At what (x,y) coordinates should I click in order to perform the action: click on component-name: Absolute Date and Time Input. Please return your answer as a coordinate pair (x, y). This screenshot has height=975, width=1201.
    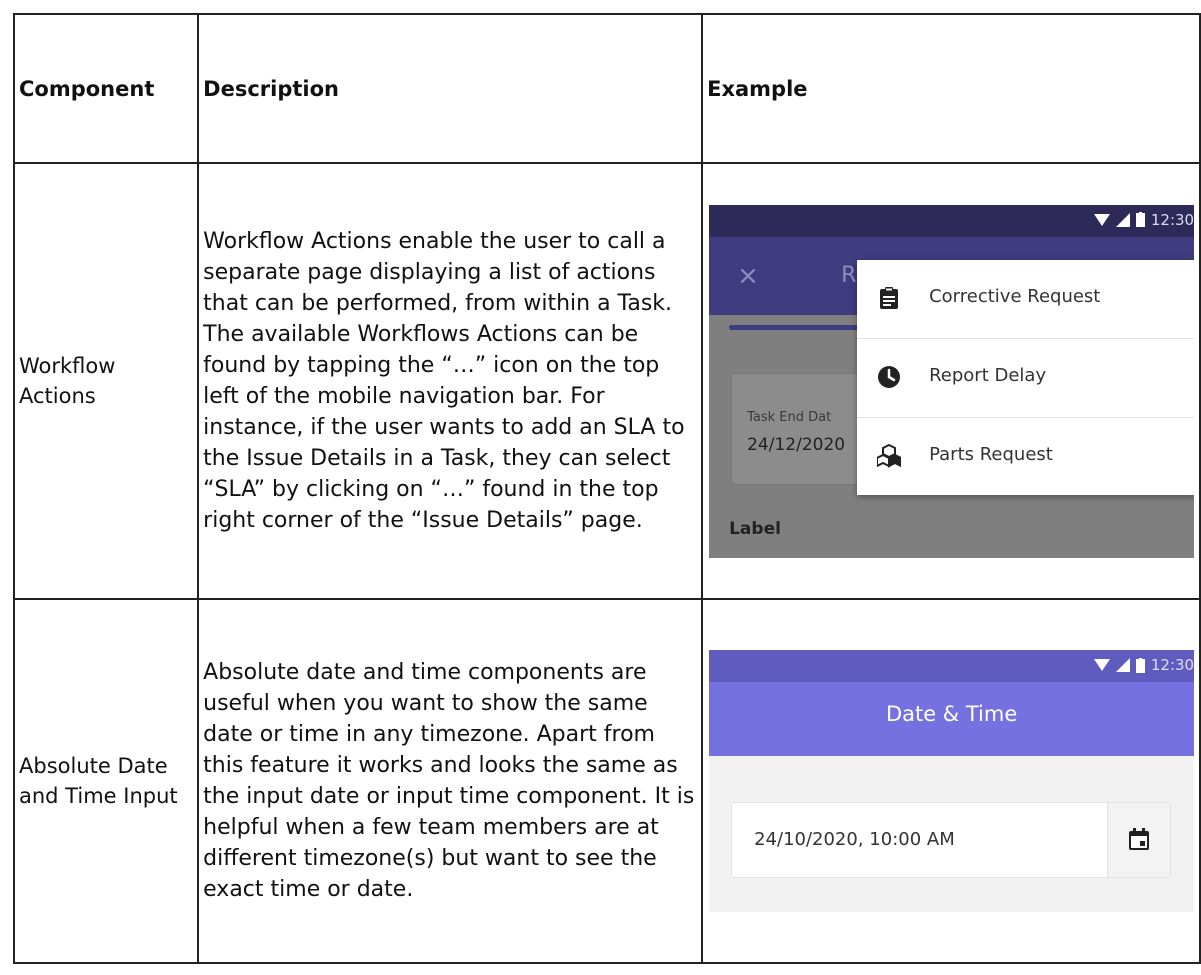
    Looking at the image, I should click on (106, 781).